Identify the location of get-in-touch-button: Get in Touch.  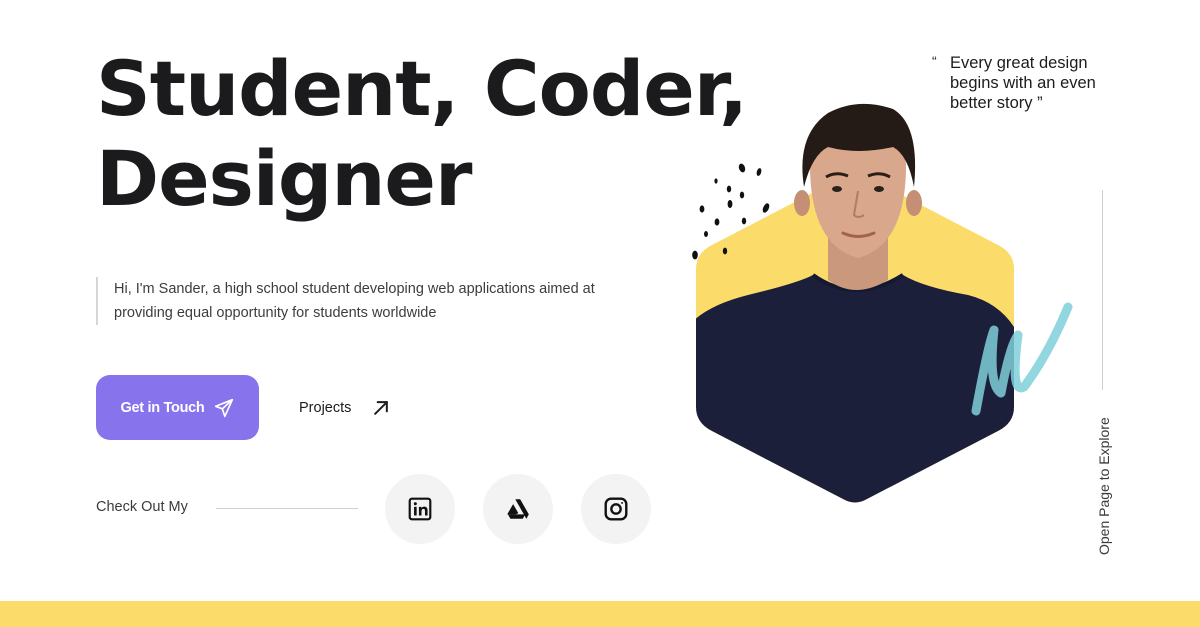
(177, 407).